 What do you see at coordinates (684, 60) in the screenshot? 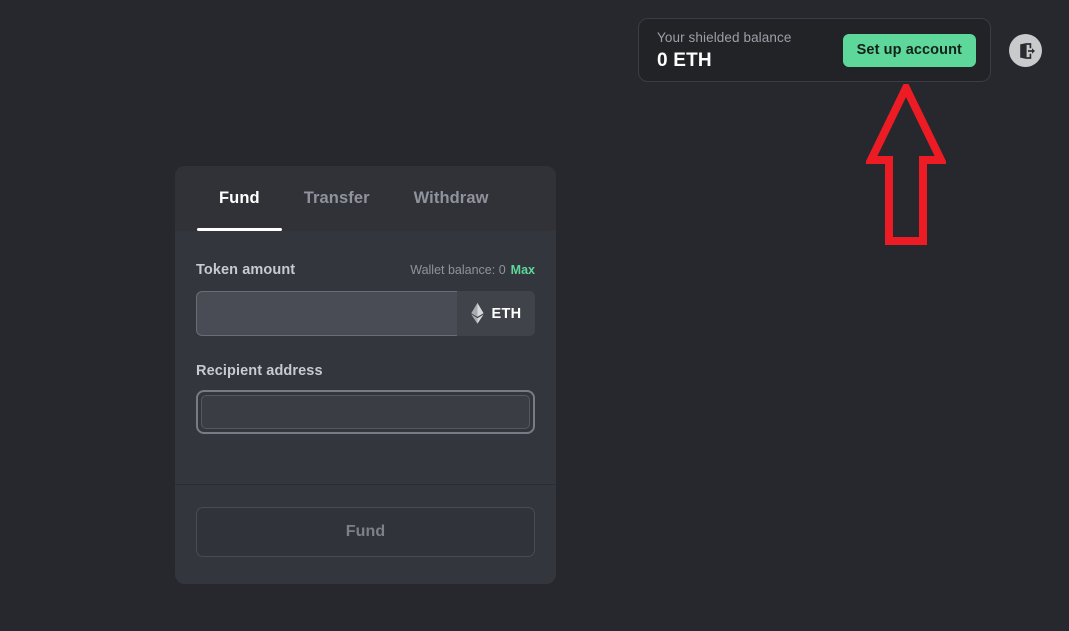
I see `balance-value: 0 ETH` at bounding box center [684, 60].